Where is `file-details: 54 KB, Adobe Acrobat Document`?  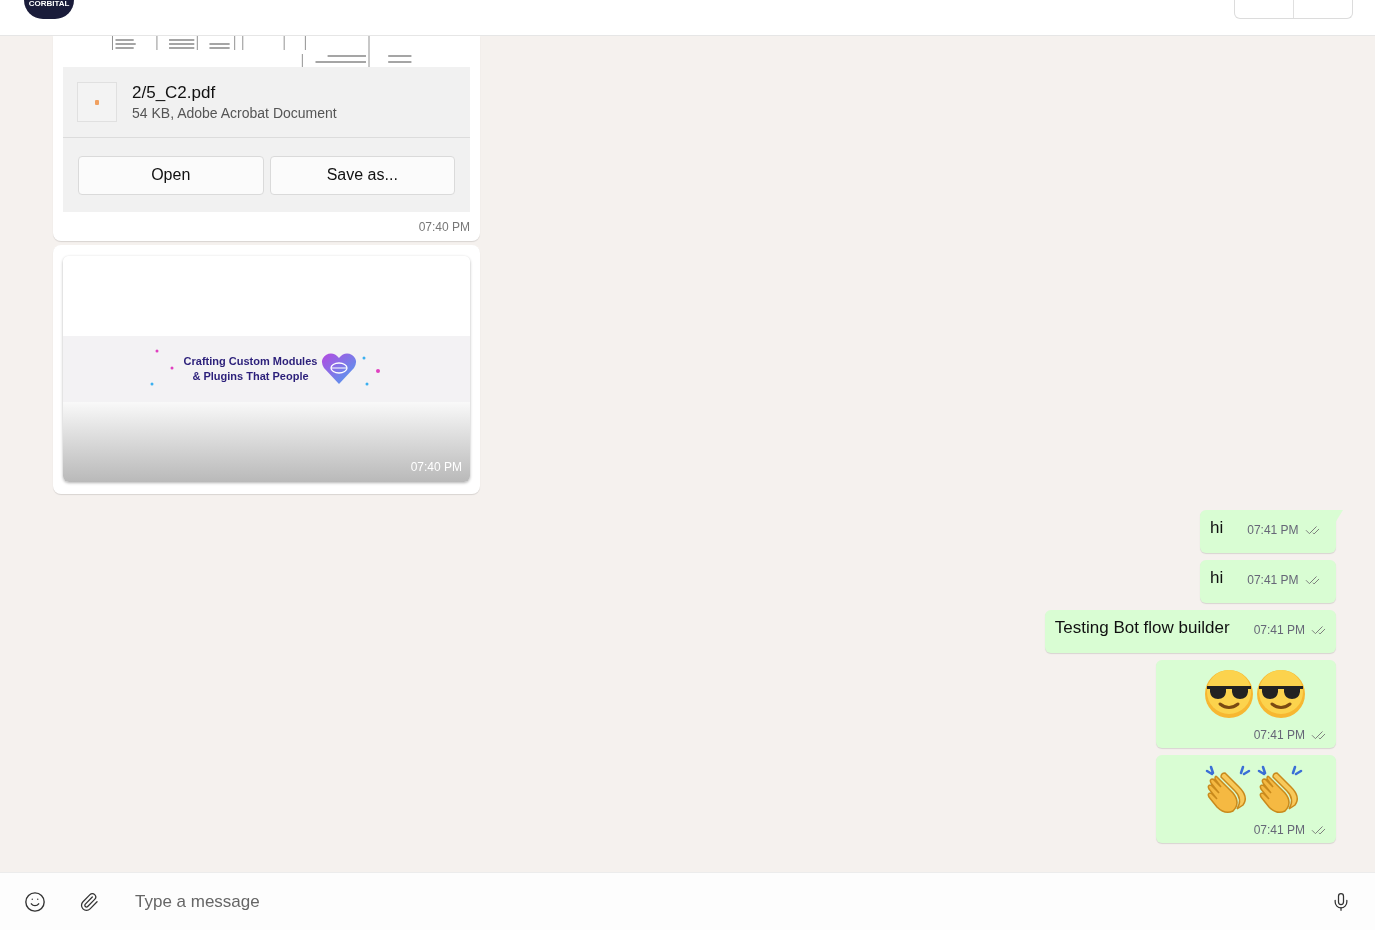
file-details: 54 KB, Adobe Acrobat Document is located at coordinates (234, 113).